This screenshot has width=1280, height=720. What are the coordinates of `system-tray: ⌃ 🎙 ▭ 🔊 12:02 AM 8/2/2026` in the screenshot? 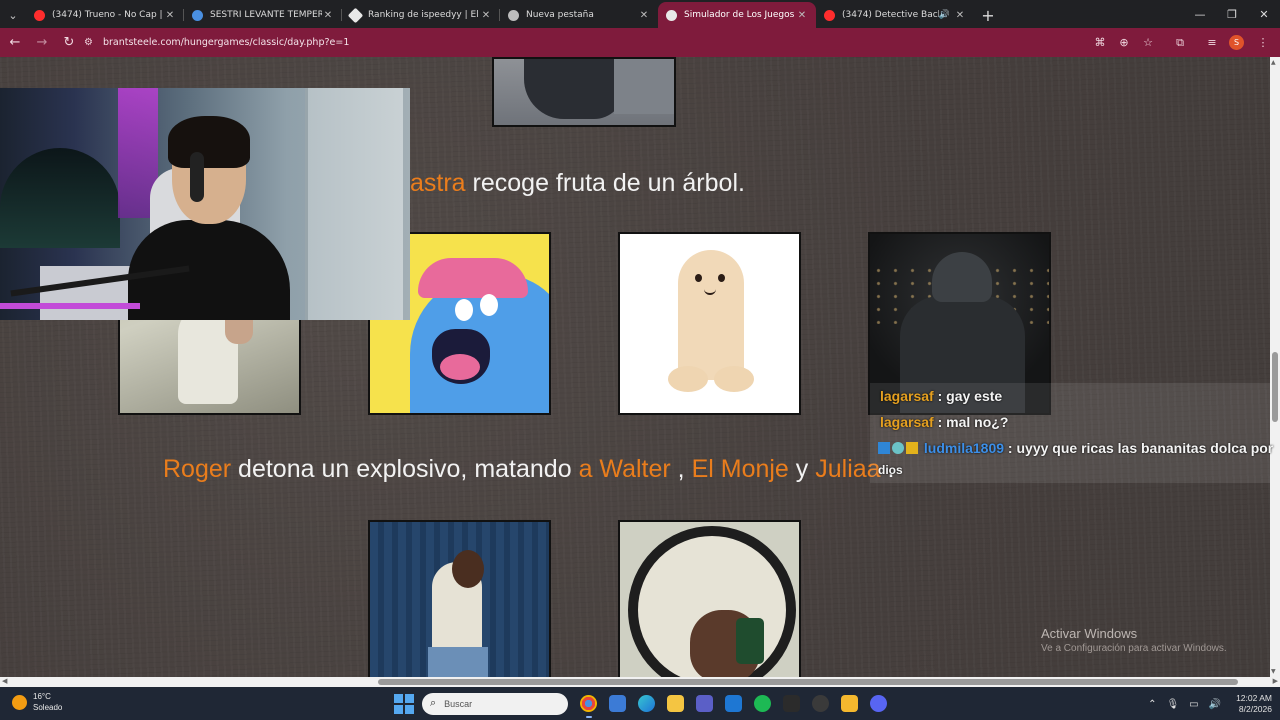 It's located at (1207, 704).